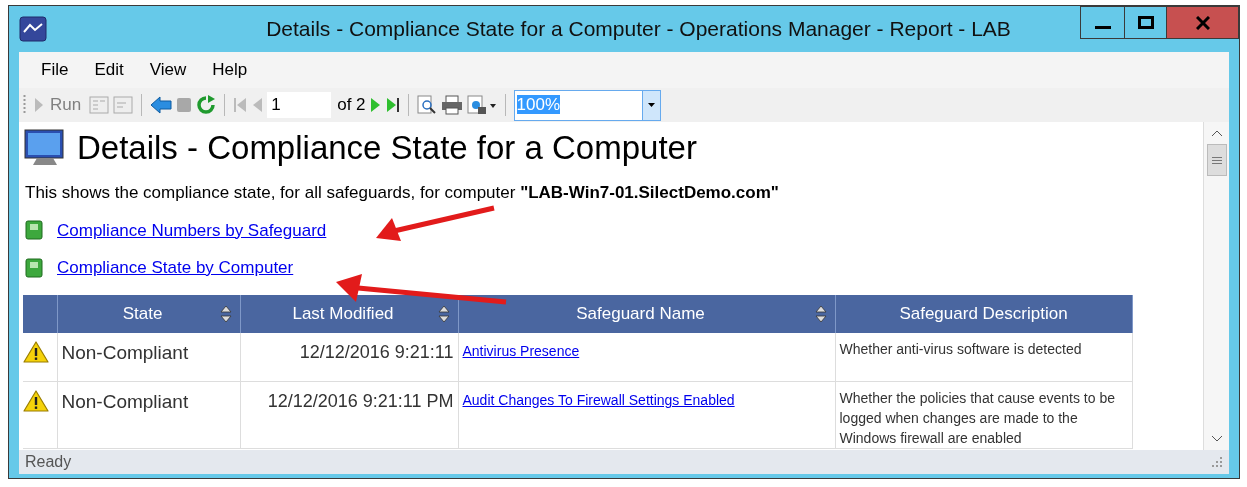 This screenshot has height=487, width=1247. Describe the element at coordinates (109, 70) in the screenshot. I see `menu-item: Edit` at that location.